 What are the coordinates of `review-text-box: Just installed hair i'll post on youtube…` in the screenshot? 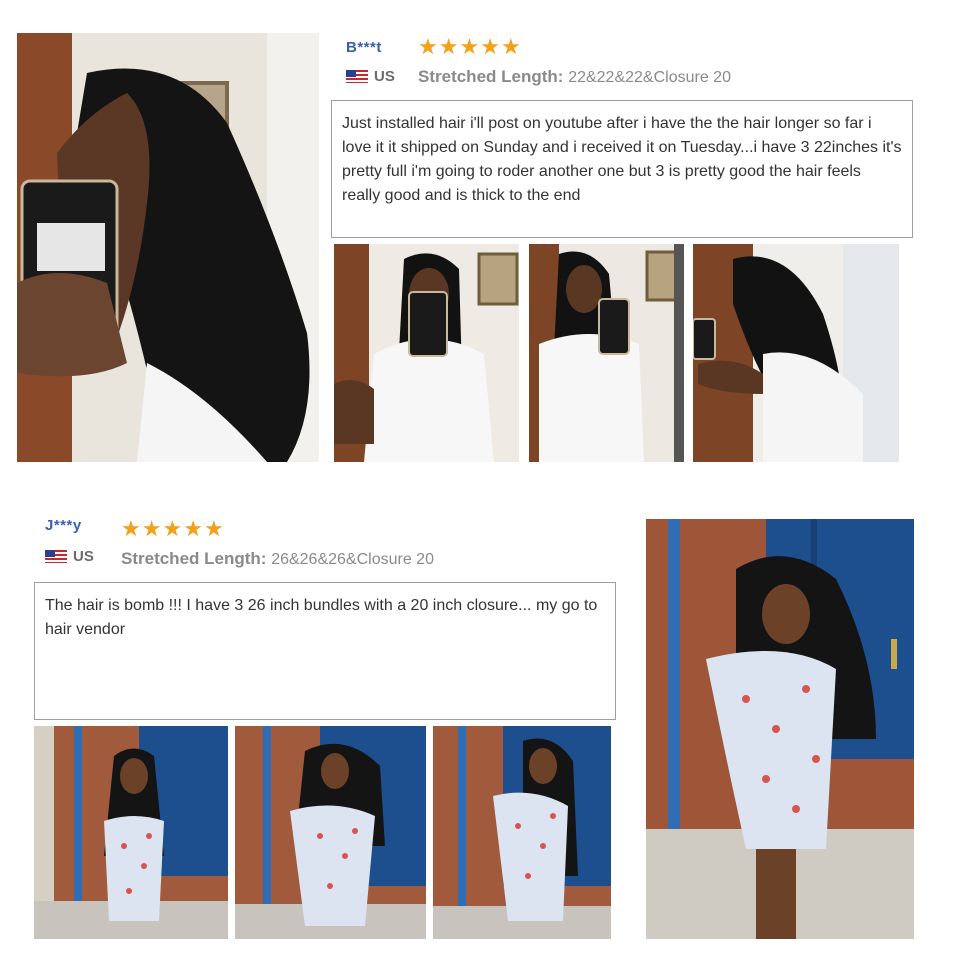 It's located at (622, 169).